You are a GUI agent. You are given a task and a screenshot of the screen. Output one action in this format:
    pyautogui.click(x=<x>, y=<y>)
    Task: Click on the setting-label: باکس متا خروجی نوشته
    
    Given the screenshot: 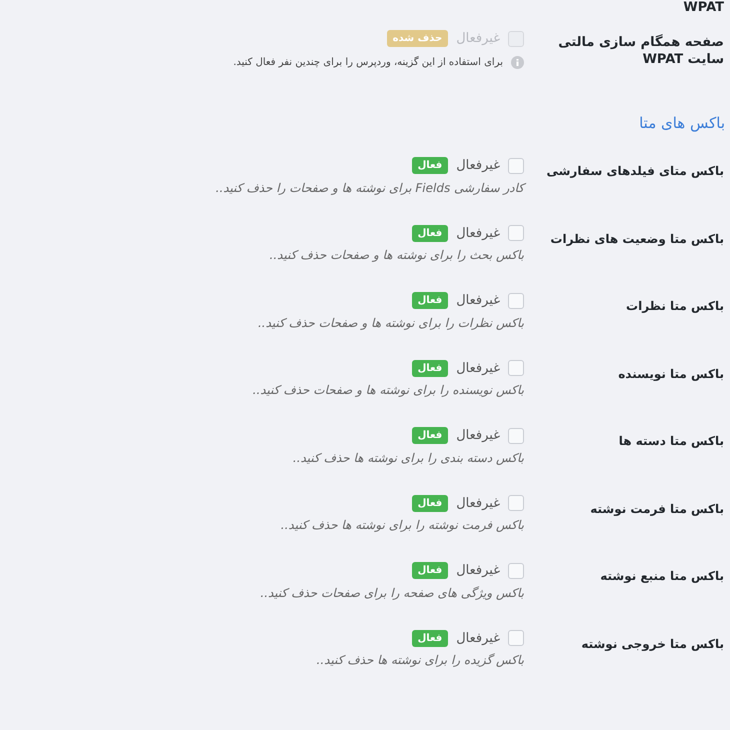 What is the action you would take?
    pyautogui.click(x=652, y=644)
    